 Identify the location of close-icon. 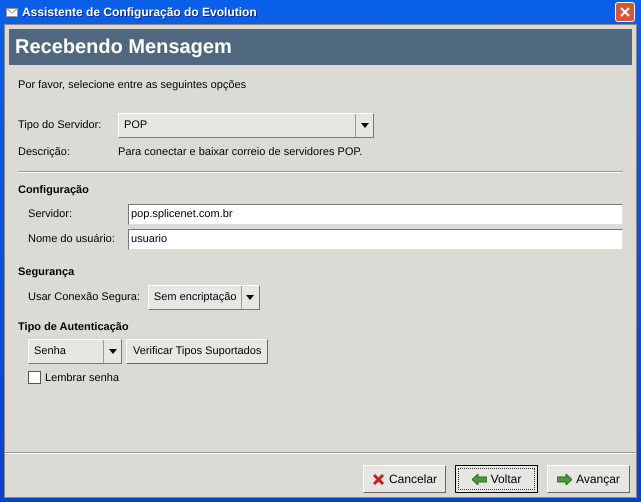
(625, 12).